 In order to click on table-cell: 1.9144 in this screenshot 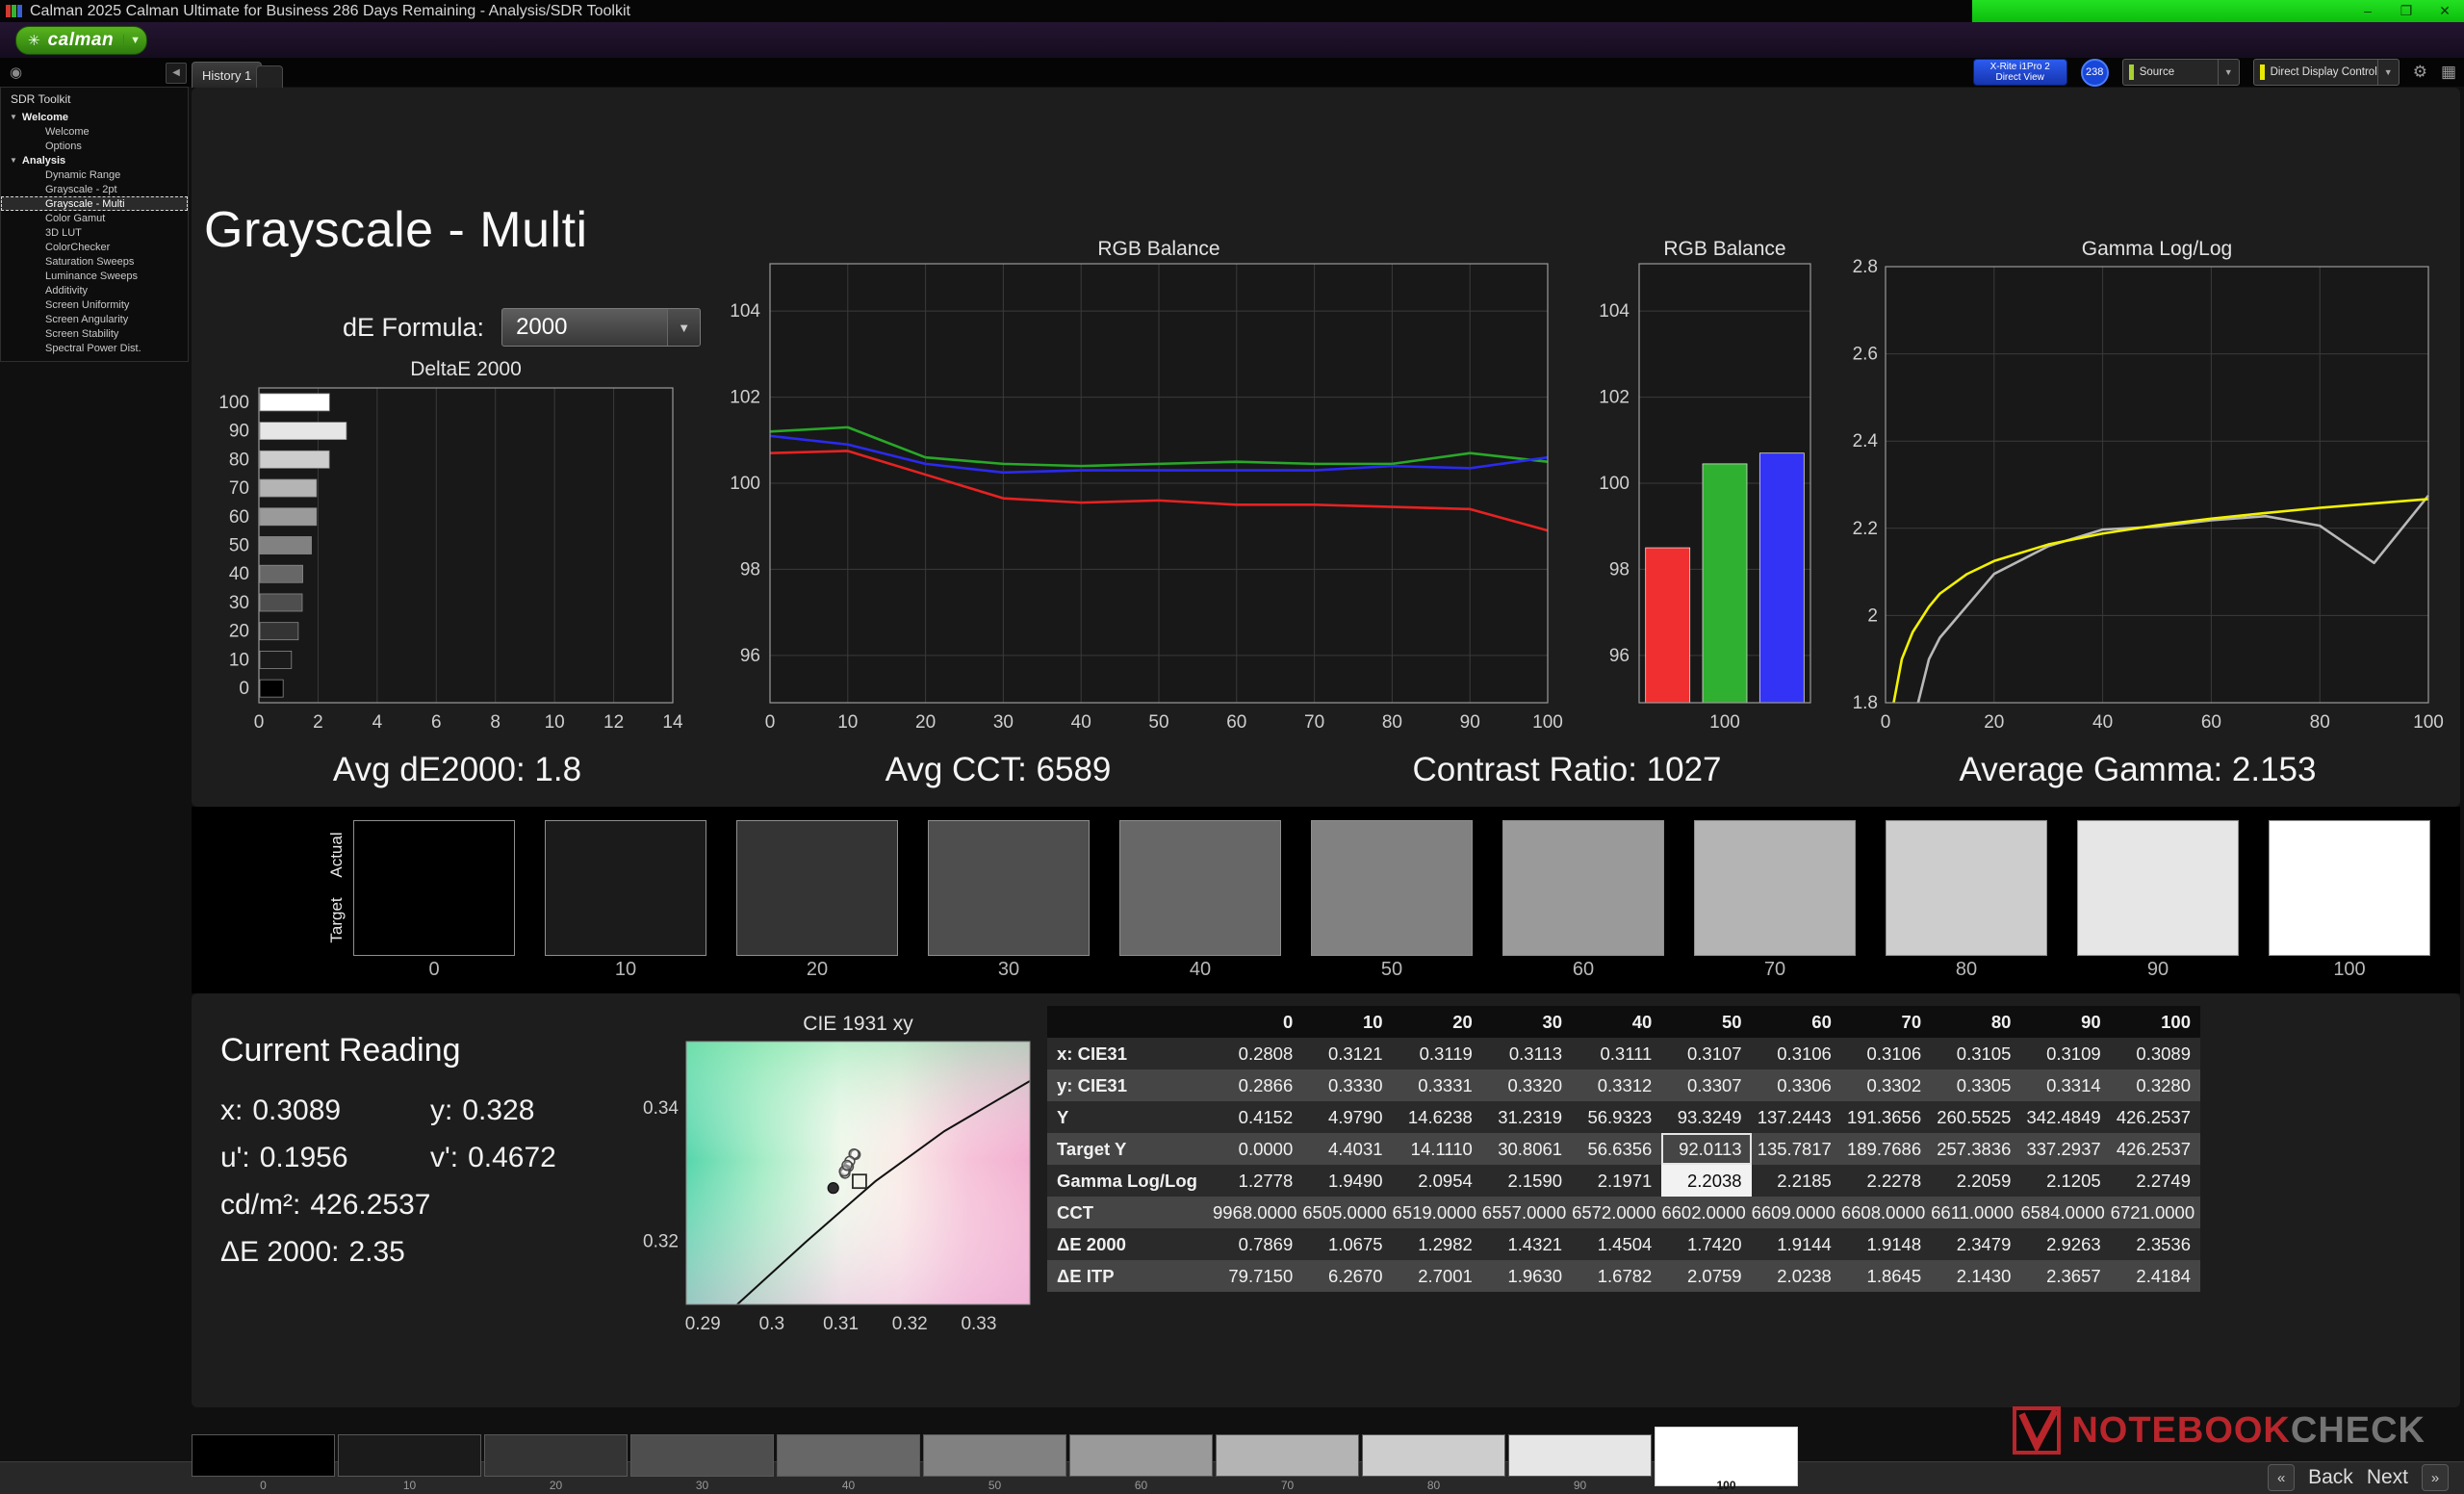, I will do `click(1796, 1244)`.